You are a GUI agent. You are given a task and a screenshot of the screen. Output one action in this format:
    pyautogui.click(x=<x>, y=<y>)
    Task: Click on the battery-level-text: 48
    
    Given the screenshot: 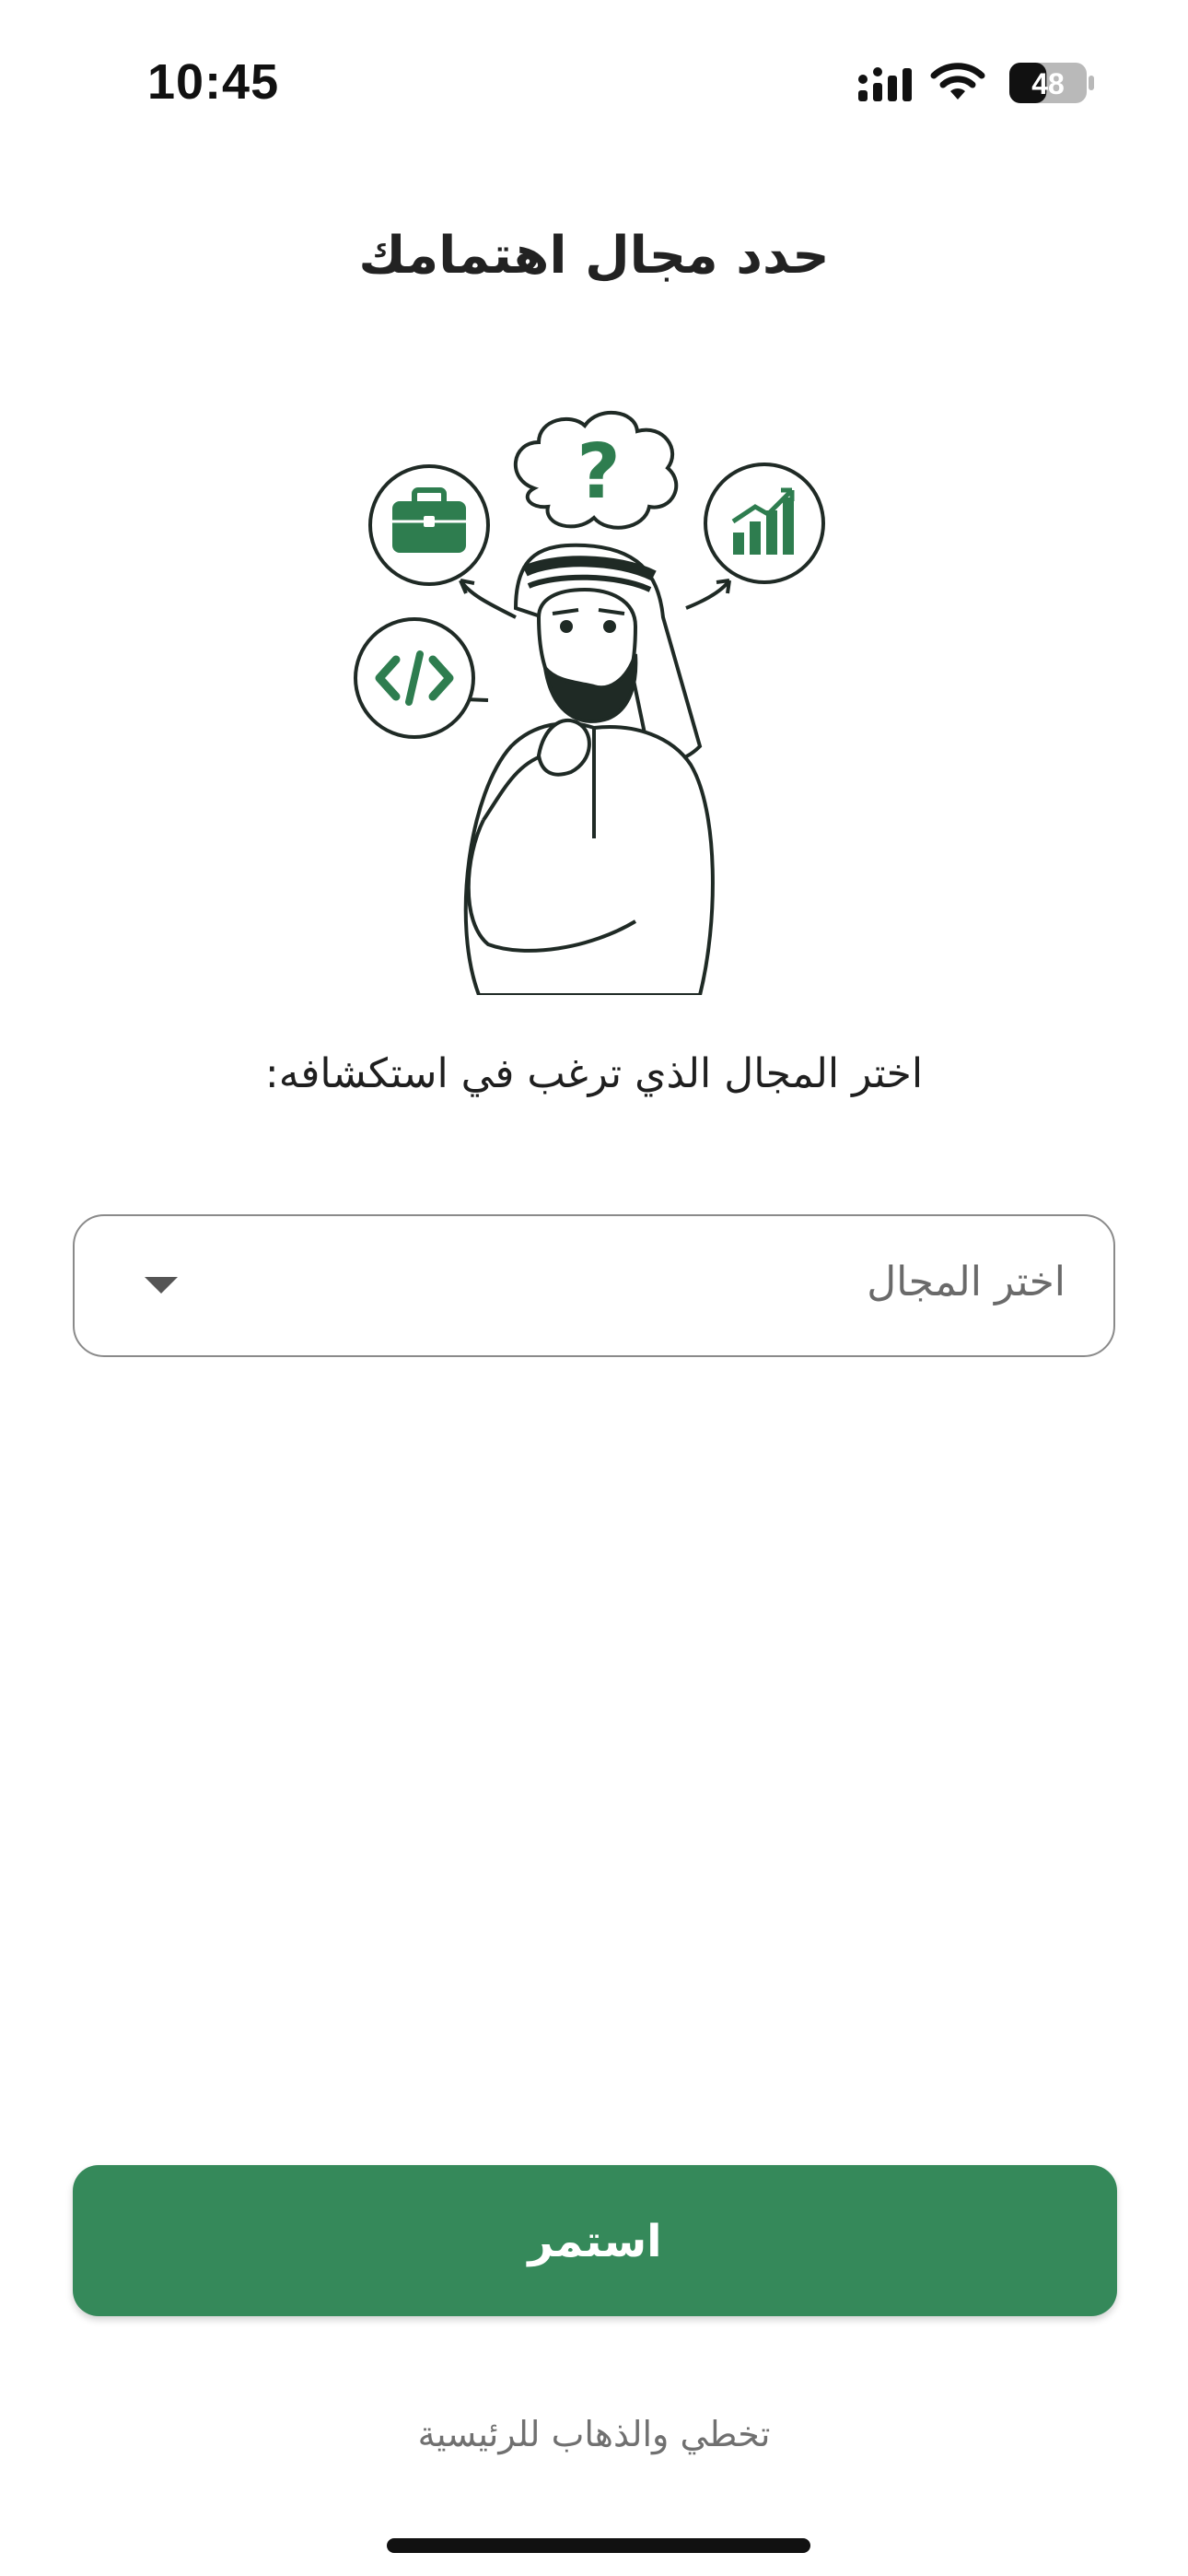 What is the action you would take?
    pyautogui.click(x=1048, y=83)
    